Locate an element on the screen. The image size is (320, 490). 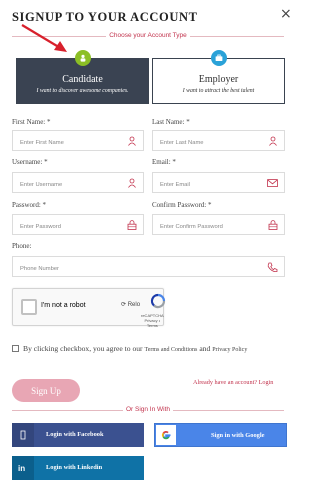
signup-button: Sign Up is located at coordinates (46, 390).